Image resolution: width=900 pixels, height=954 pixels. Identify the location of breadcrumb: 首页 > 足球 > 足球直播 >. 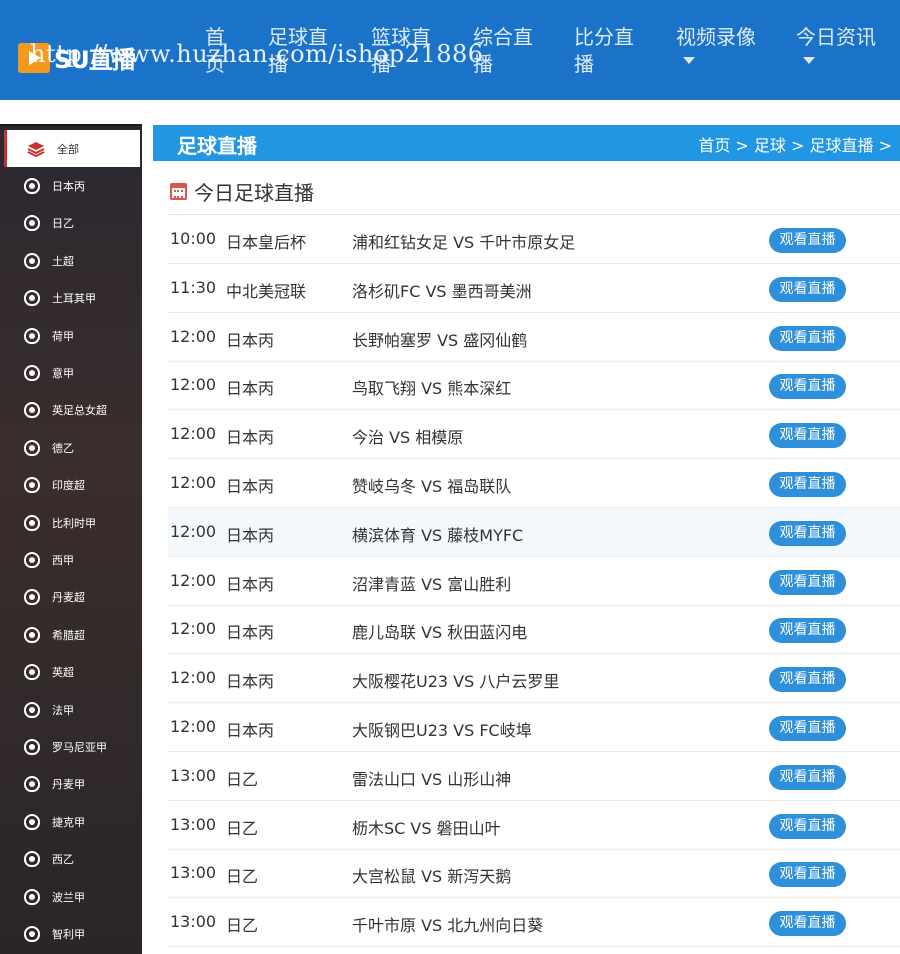
(795, 144).